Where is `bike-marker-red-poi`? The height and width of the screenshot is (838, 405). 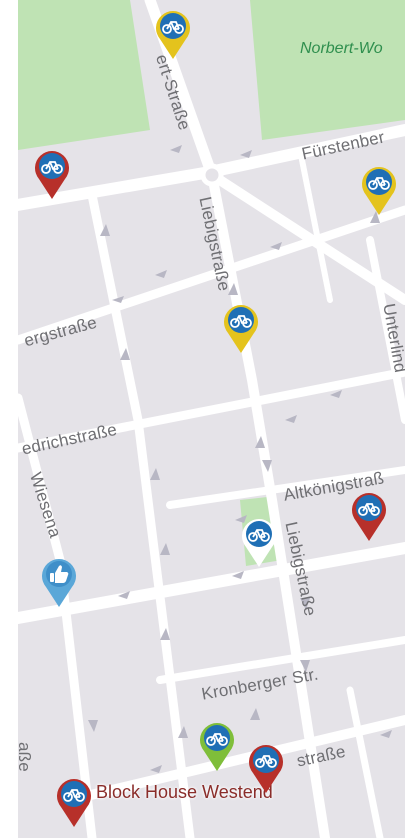 bike-marker-red-poi is located at coordinates (74, 802).